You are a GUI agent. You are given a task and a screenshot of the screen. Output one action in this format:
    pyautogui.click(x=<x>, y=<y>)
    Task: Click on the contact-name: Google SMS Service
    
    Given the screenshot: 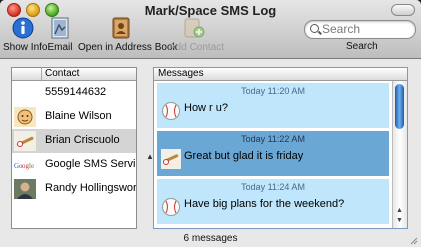 What is the action you would take?
    pyautogui.click(x=91, y=164)
    